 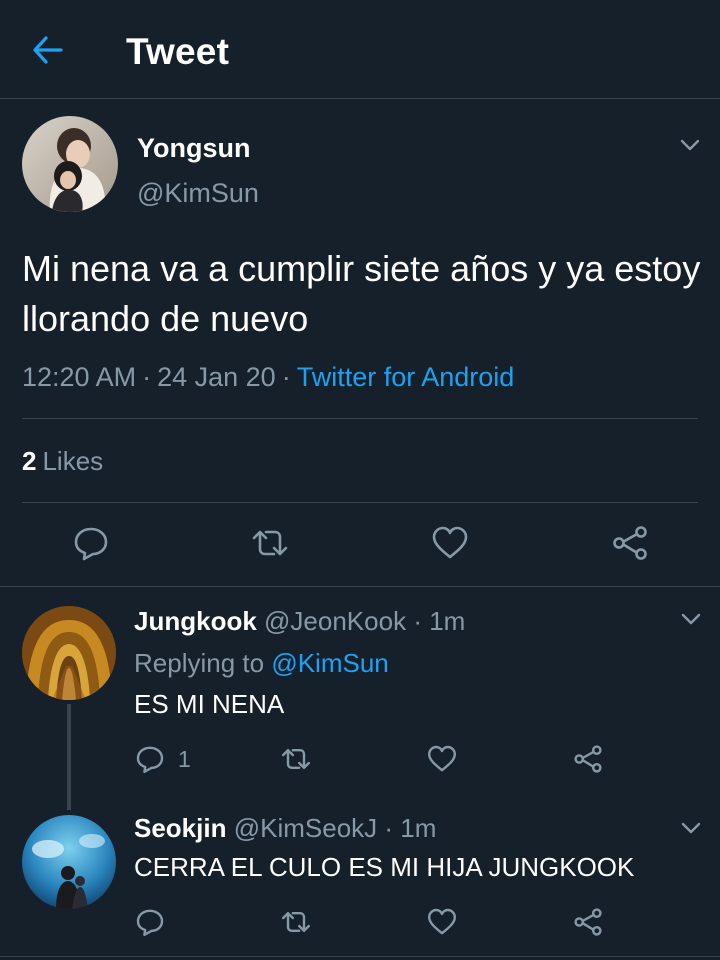 I want to click on reply-author-handle: @KimSeokJ, so click(x=305, y=828).